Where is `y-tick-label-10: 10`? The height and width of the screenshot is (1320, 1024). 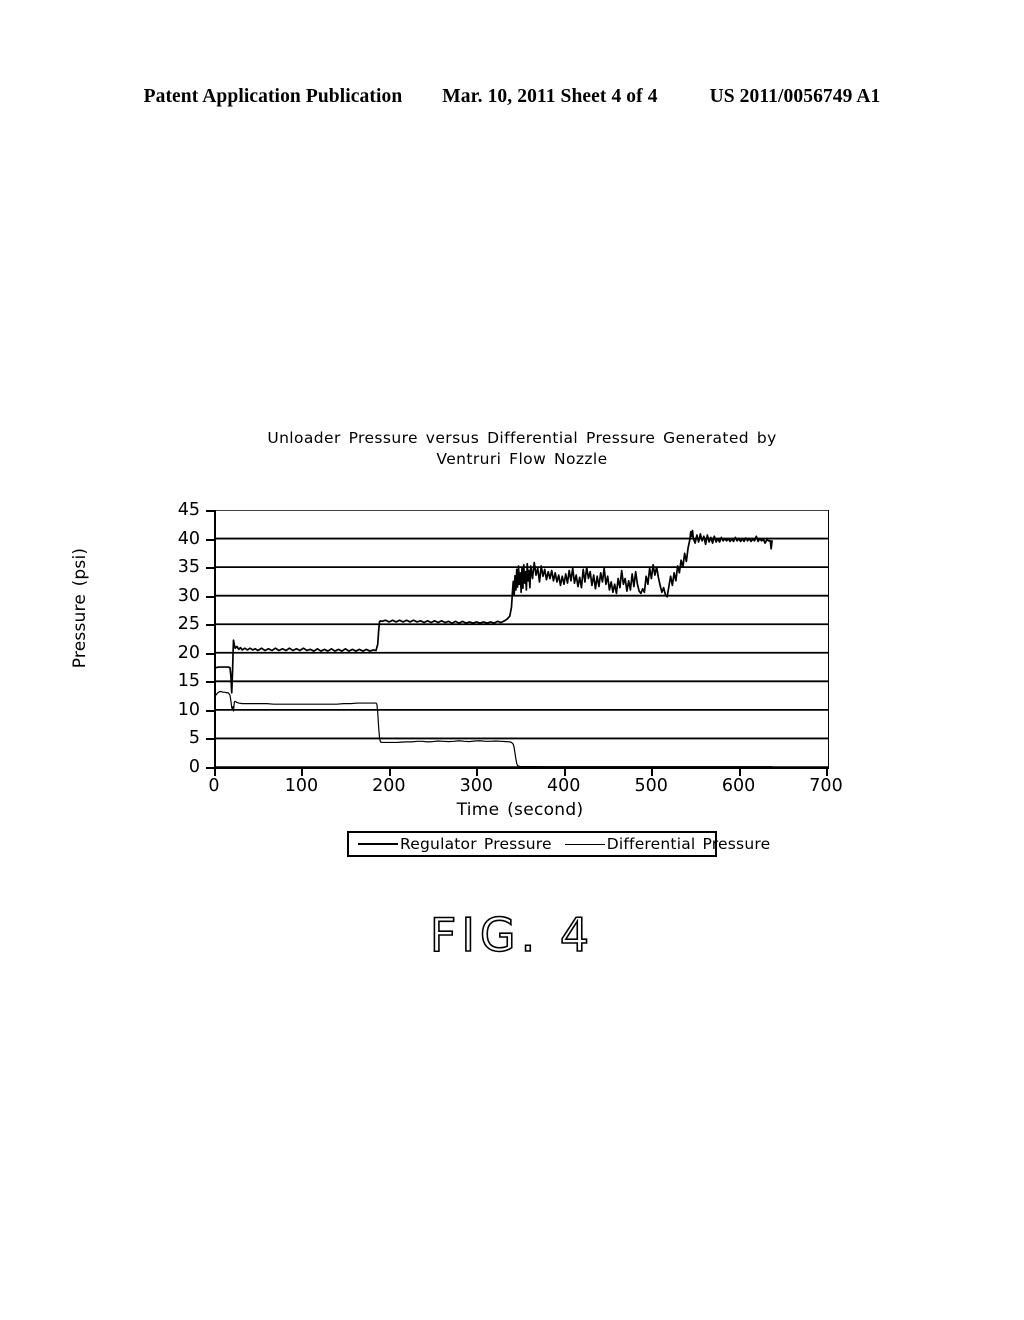 y-tick-label-10: 10 is located at coordinates (188, 709).